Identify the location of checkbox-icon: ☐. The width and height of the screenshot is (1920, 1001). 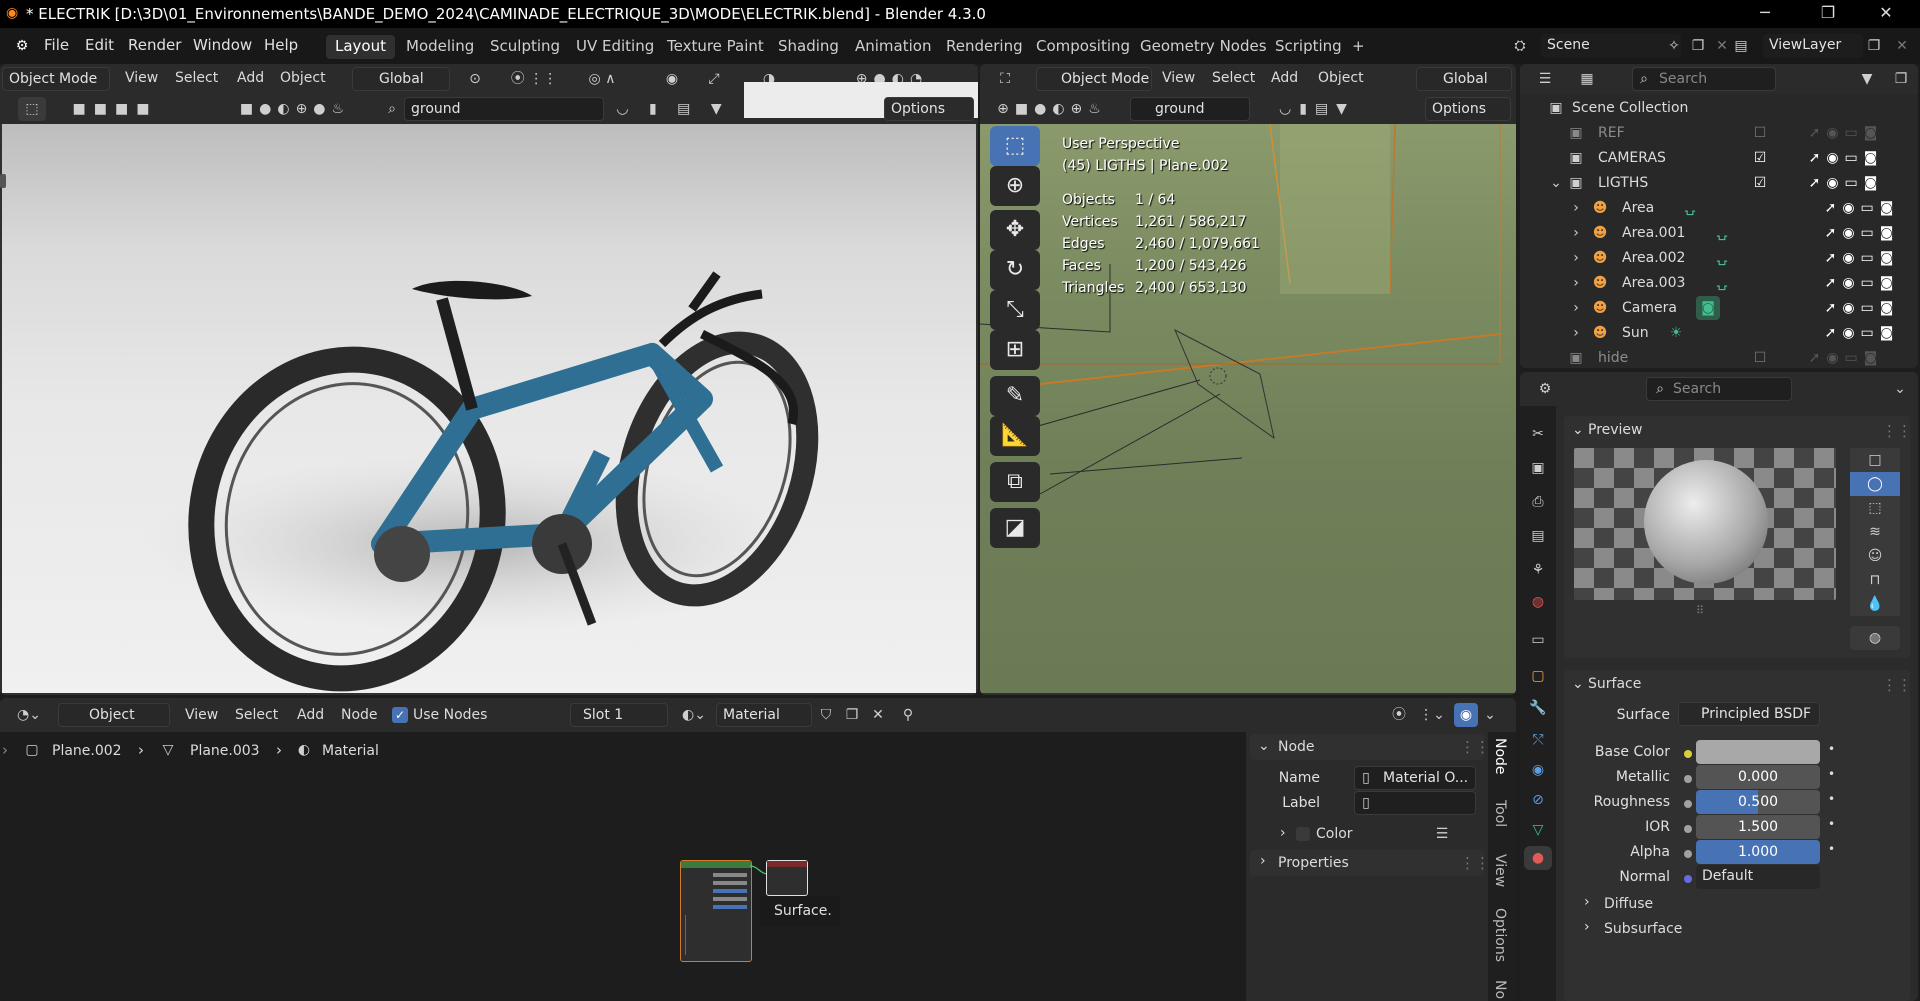
(1760, 133).